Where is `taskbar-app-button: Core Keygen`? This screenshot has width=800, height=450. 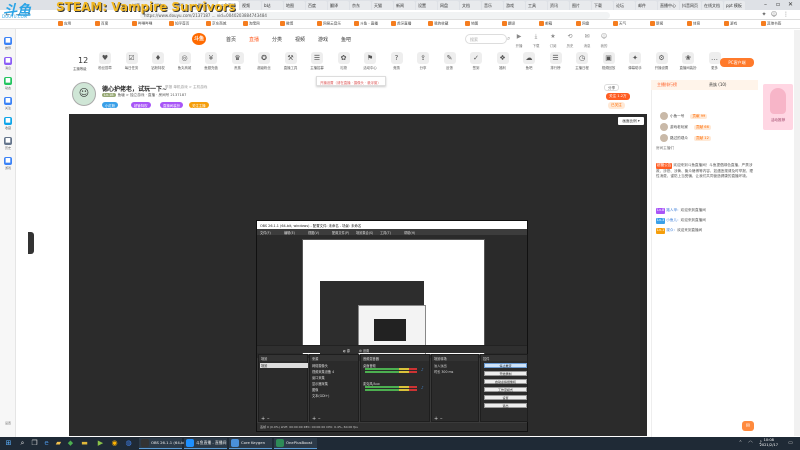 taskbar-app-button: Core Keygen is located at coordinates (250, 443).